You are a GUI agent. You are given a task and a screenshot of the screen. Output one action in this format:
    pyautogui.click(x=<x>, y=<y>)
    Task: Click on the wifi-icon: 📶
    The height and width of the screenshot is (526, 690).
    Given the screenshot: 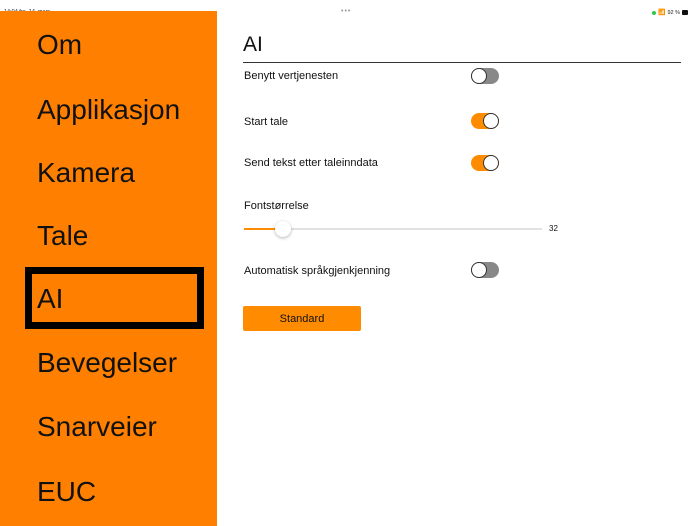 What is the action you would take?
    pyautogui.click(x=661, y=13)
    